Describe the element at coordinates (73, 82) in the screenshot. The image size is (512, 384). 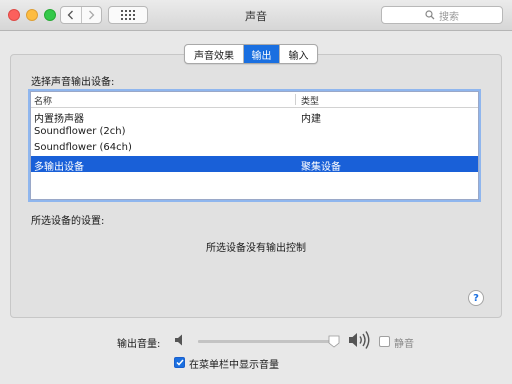
I see `device-heading: 选择声音输出设备:` at that location.